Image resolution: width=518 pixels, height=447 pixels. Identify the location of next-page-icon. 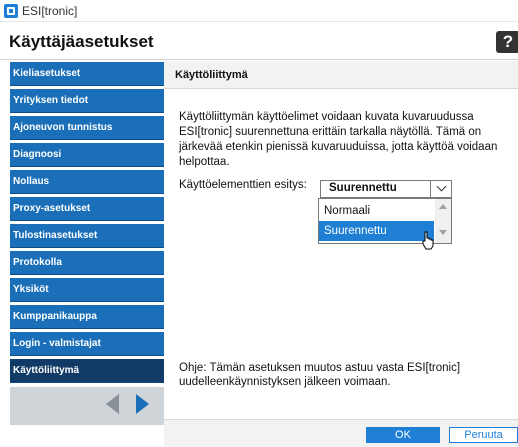
(142, 404).